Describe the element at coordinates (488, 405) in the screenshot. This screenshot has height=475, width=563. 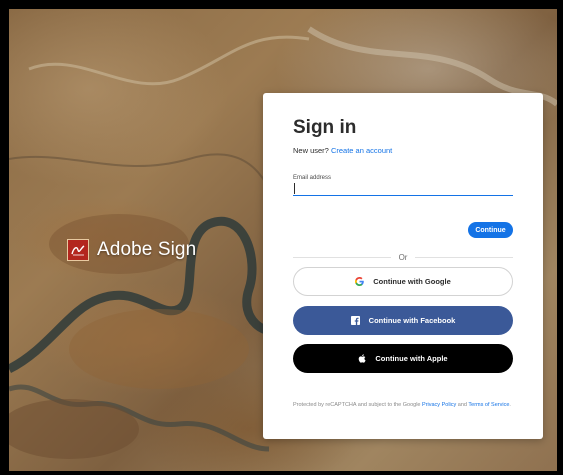
I see `terms-of-service-link: Terms of Service` at that location.